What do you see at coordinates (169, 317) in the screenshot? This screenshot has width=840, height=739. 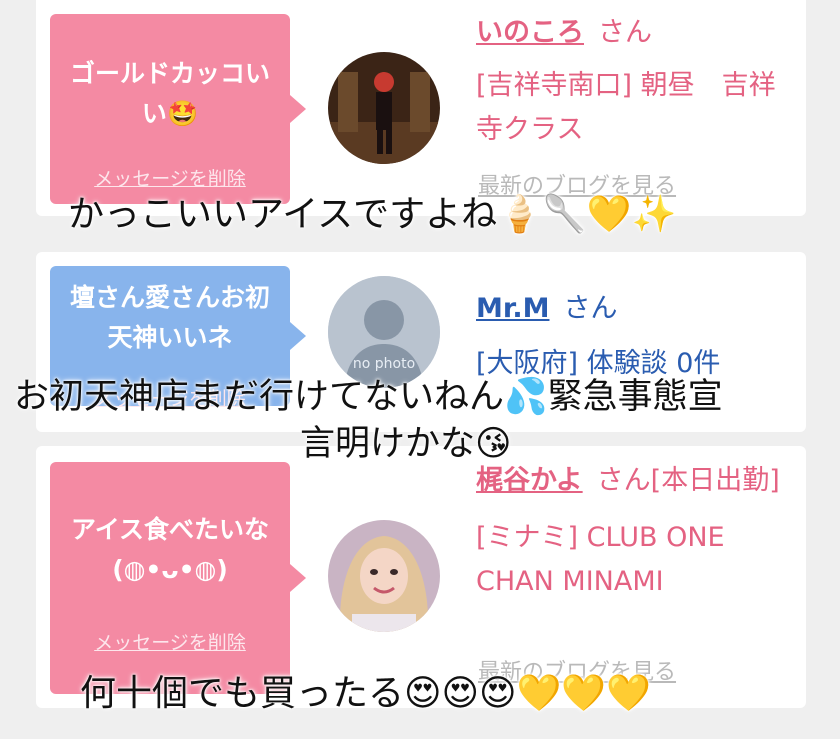 I see `message-text: 壇さん愛さんお初天神いいネ` at bounding box center [169, 317].